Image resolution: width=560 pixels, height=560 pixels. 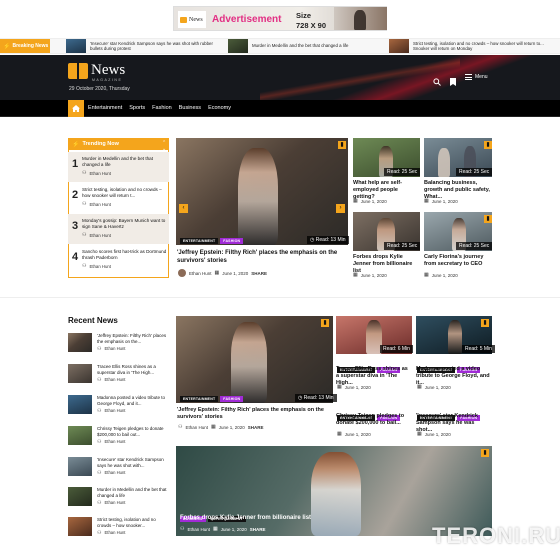 What do you see at coordinates (182, 273) in the screenshot?
I see `author-avatar` at bounding box center [182, 273].